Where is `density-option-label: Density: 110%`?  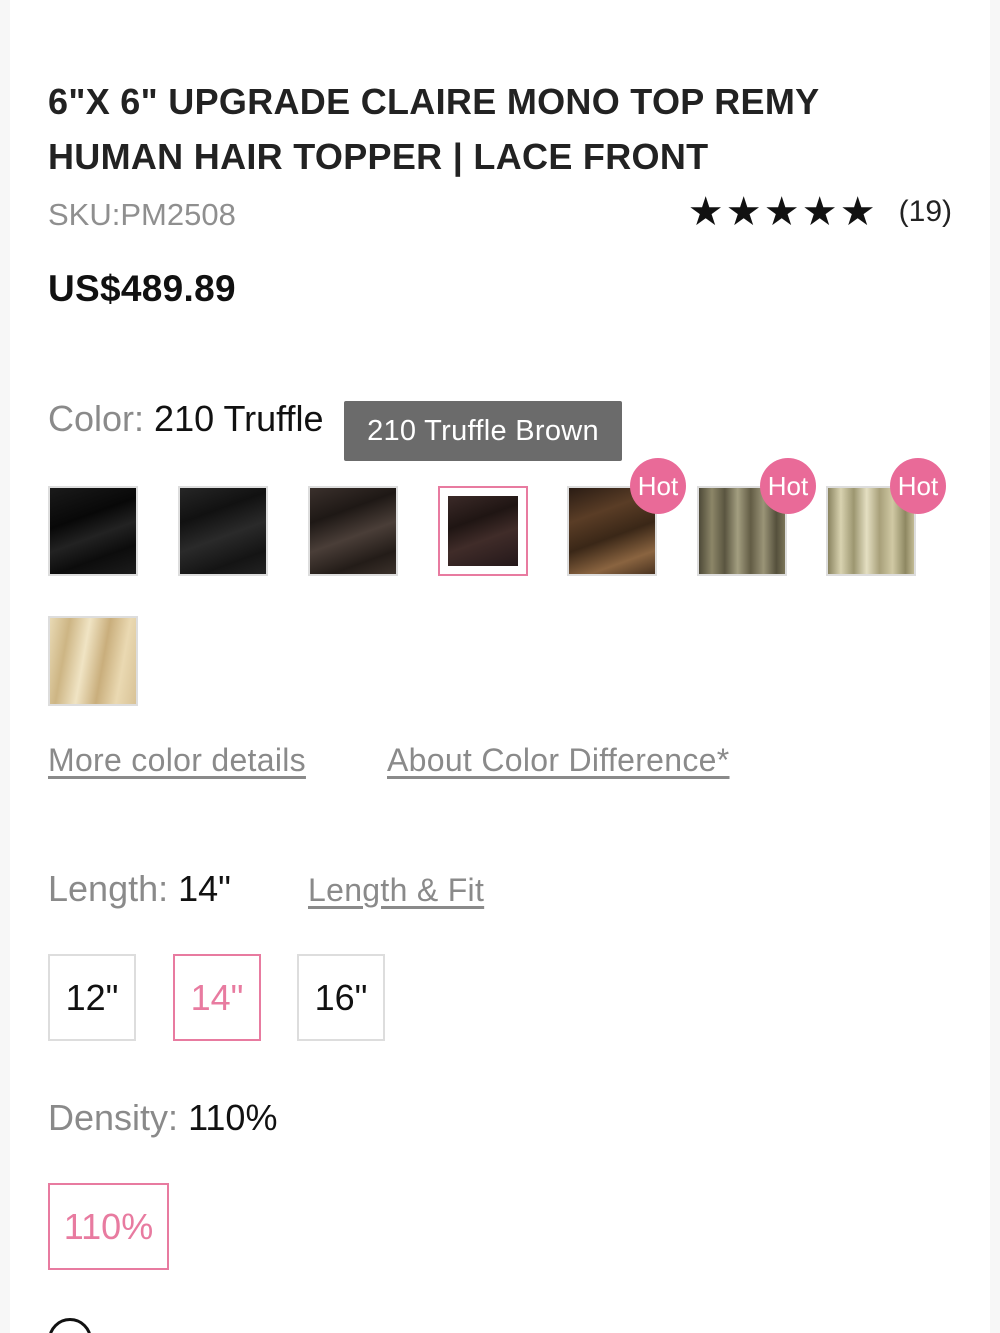 density-option-label: Density: 110% is located at coordinates (162, 1118).